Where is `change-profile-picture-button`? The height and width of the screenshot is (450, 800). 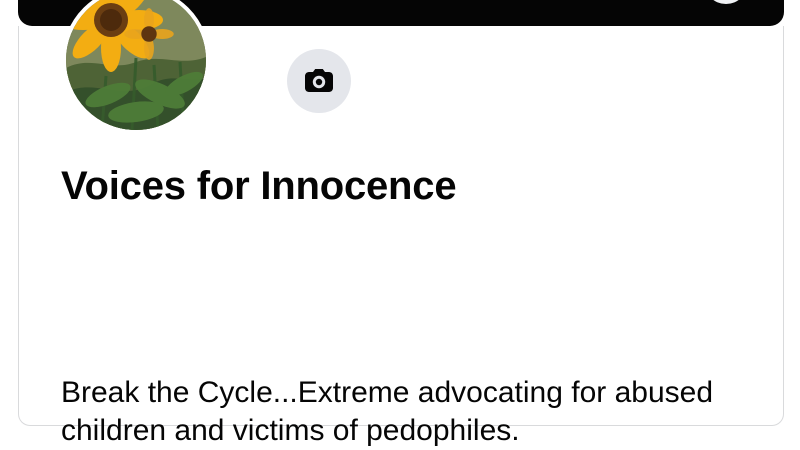
change-profile-picture-button is located at coordinates (319, 81).